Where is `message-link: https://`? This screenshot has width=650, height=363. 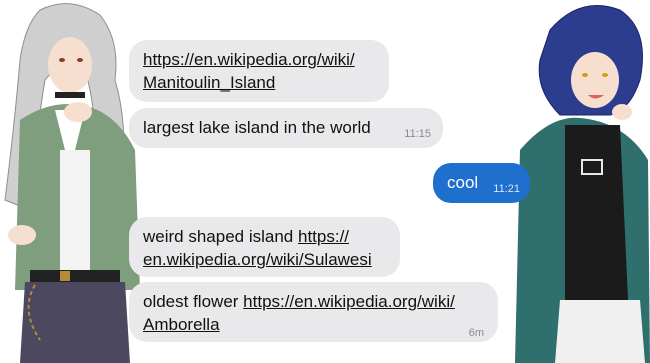
message-link: https:// is located at coordinates (323, 236).